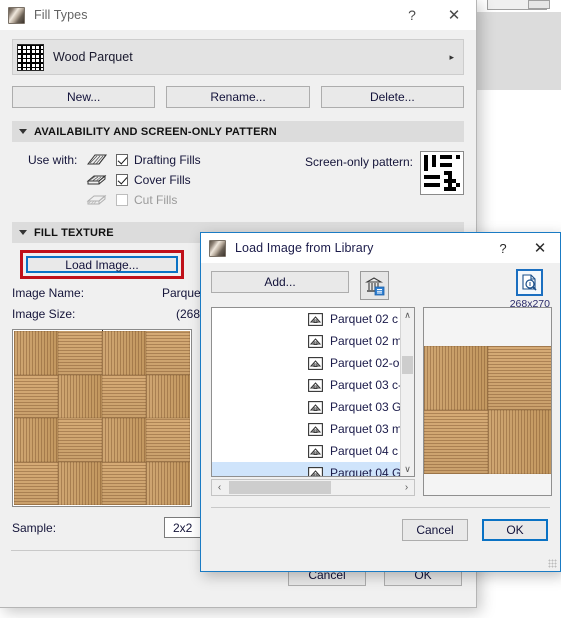 The image size is (561, 618). I want to click on screen-only-pattern-group: Screen-only pattern:, so click(384, 173).